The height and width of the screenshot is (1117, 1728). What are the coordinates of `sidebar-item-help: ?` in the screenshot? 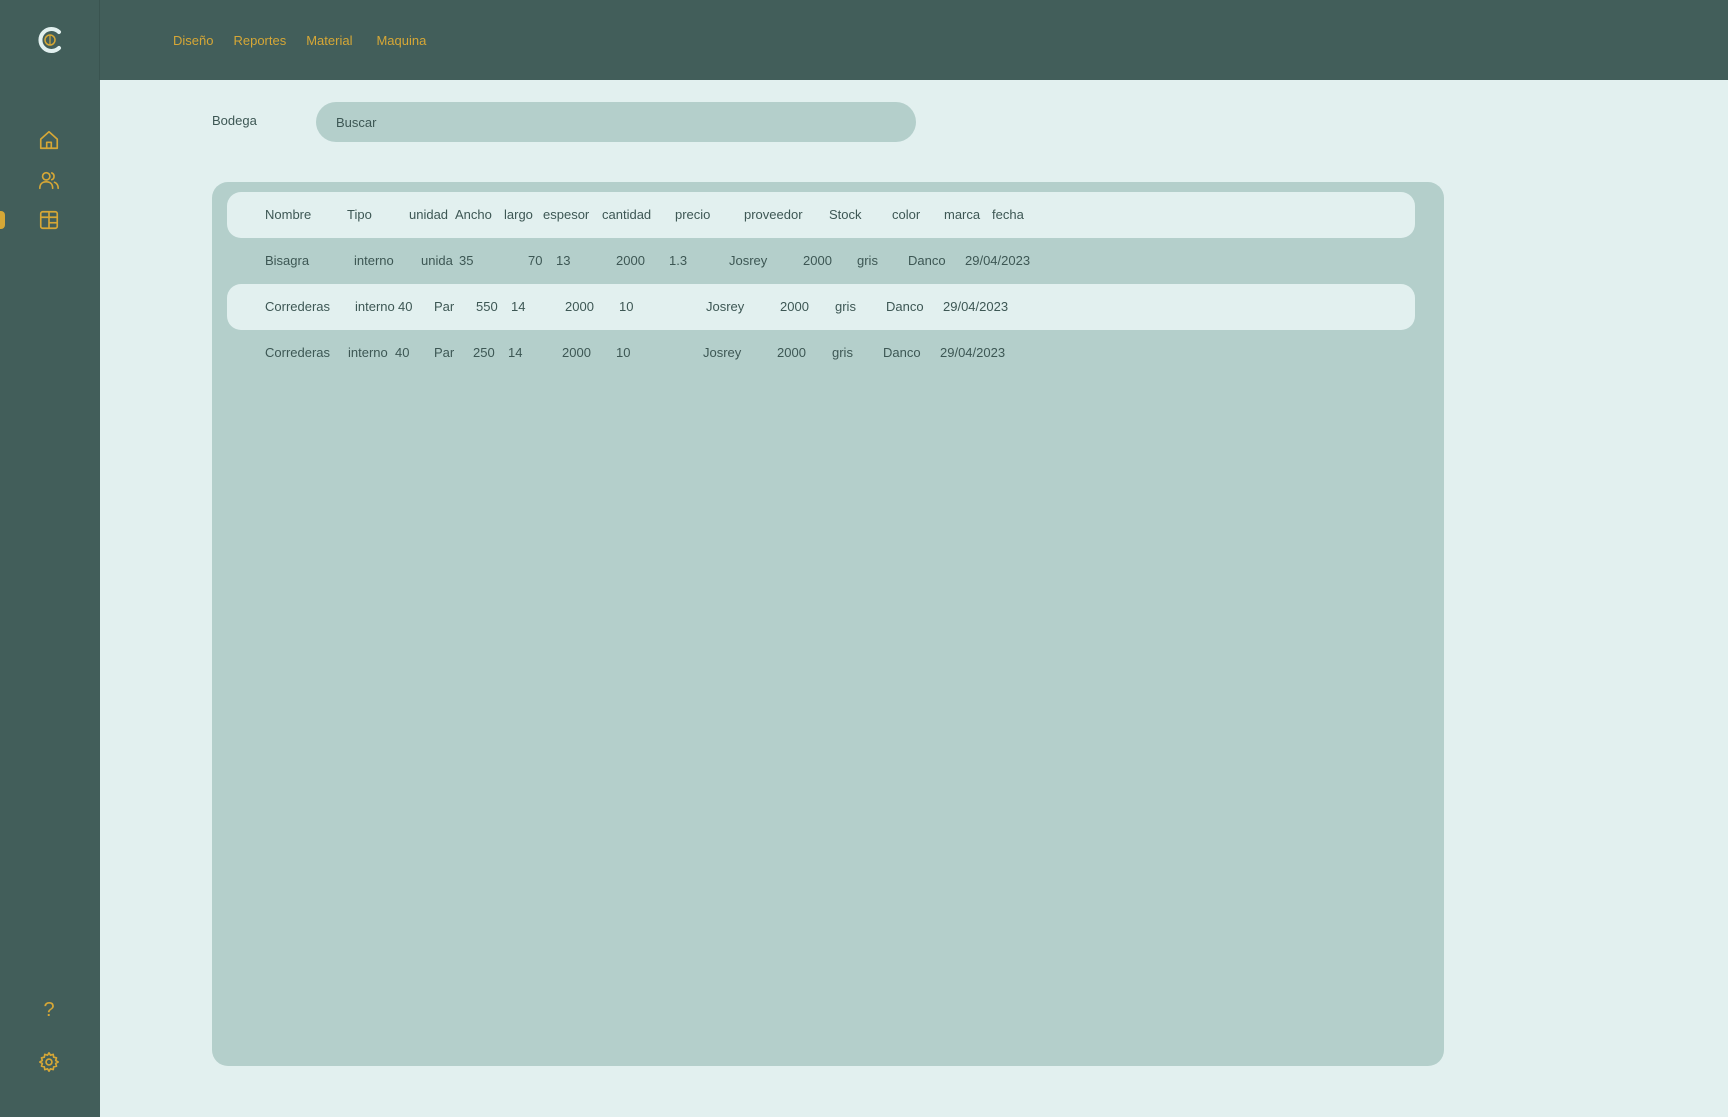 It's located at (49, 1010).